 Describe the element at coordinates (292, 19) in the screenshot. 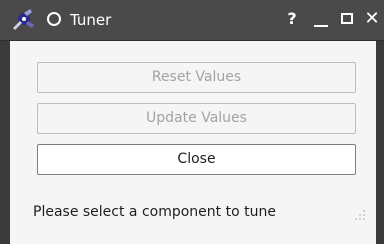

I see `help-button: ?` at that location.